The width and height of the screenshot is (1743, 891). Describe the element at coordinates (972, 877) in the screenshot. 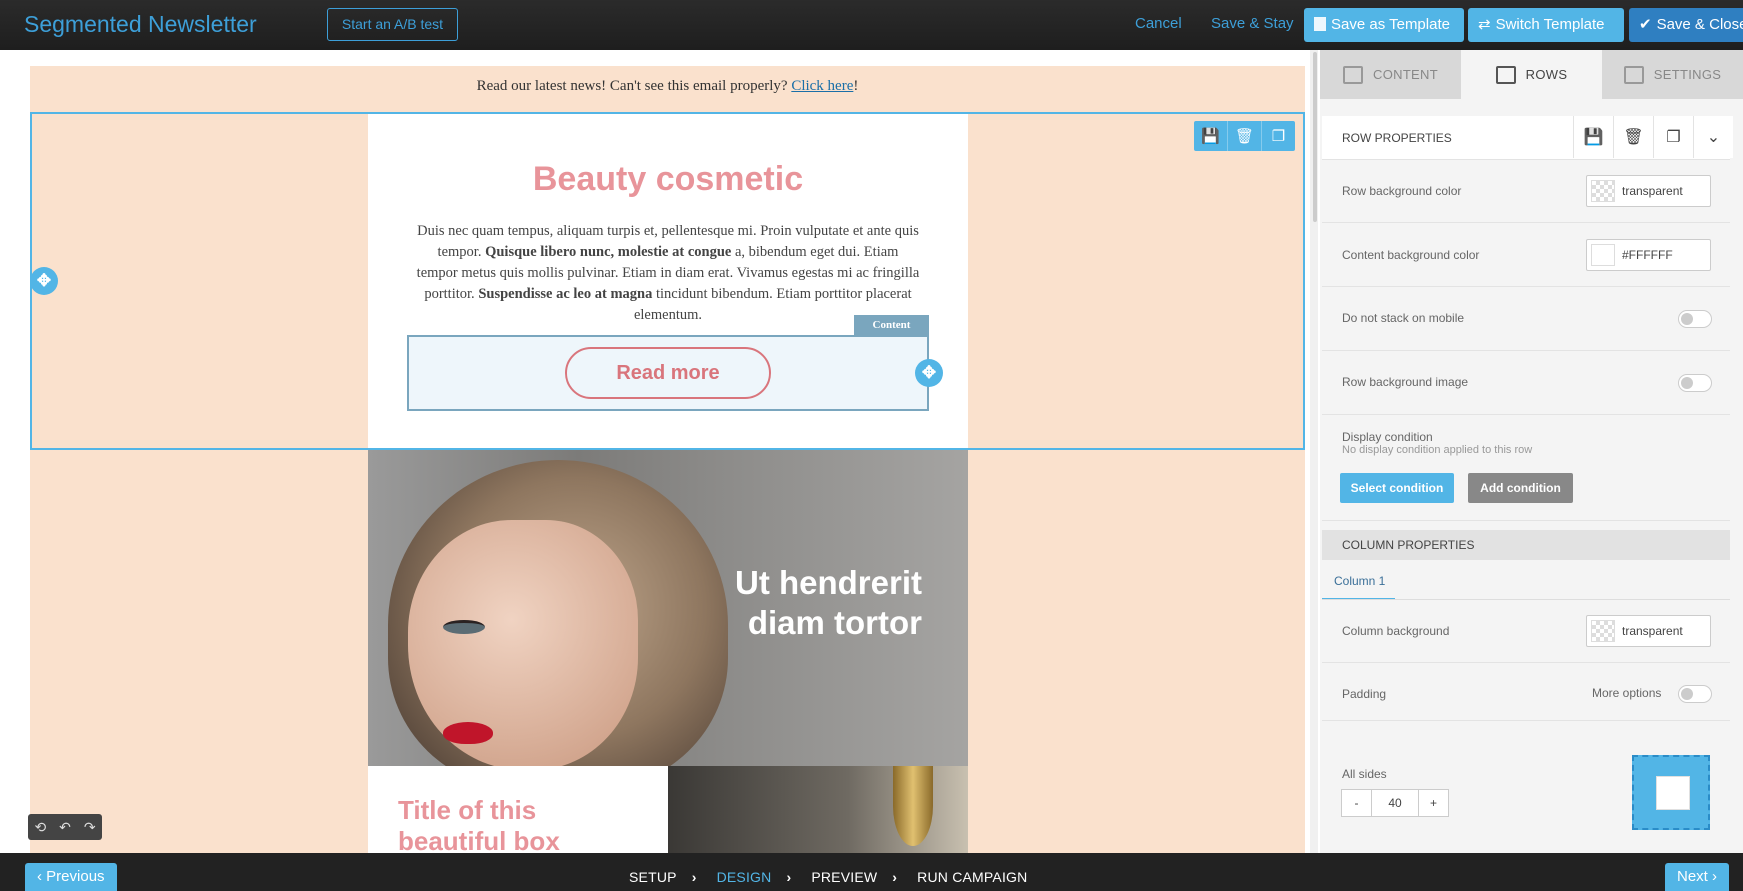

I see `step-run-campaign: RUN CAMPAIGN` at that location.